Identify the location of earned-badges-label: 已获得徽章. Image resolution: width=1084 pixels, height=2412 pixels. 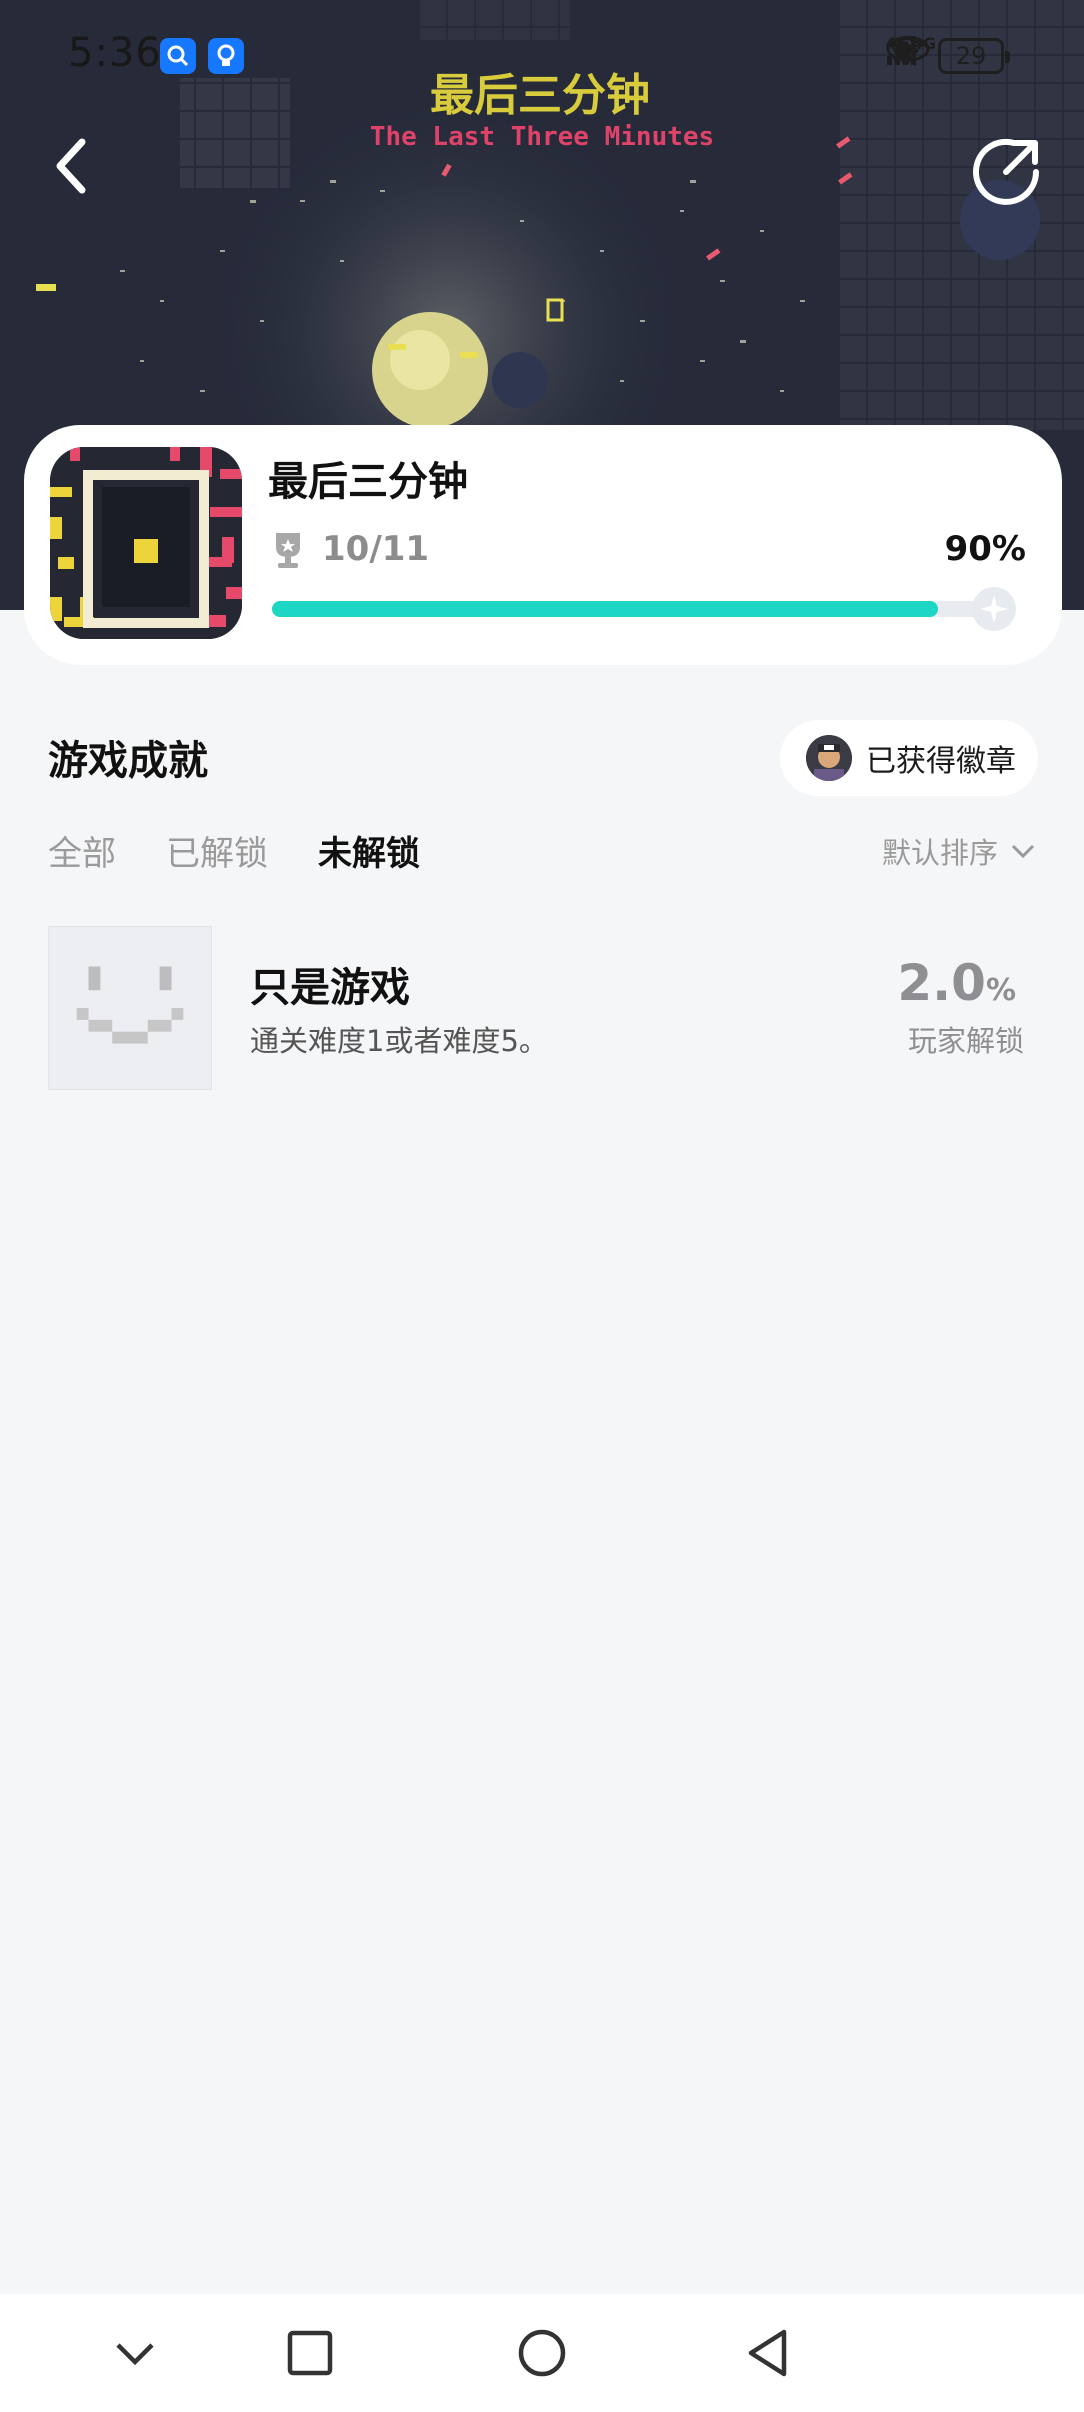
(941, 761).